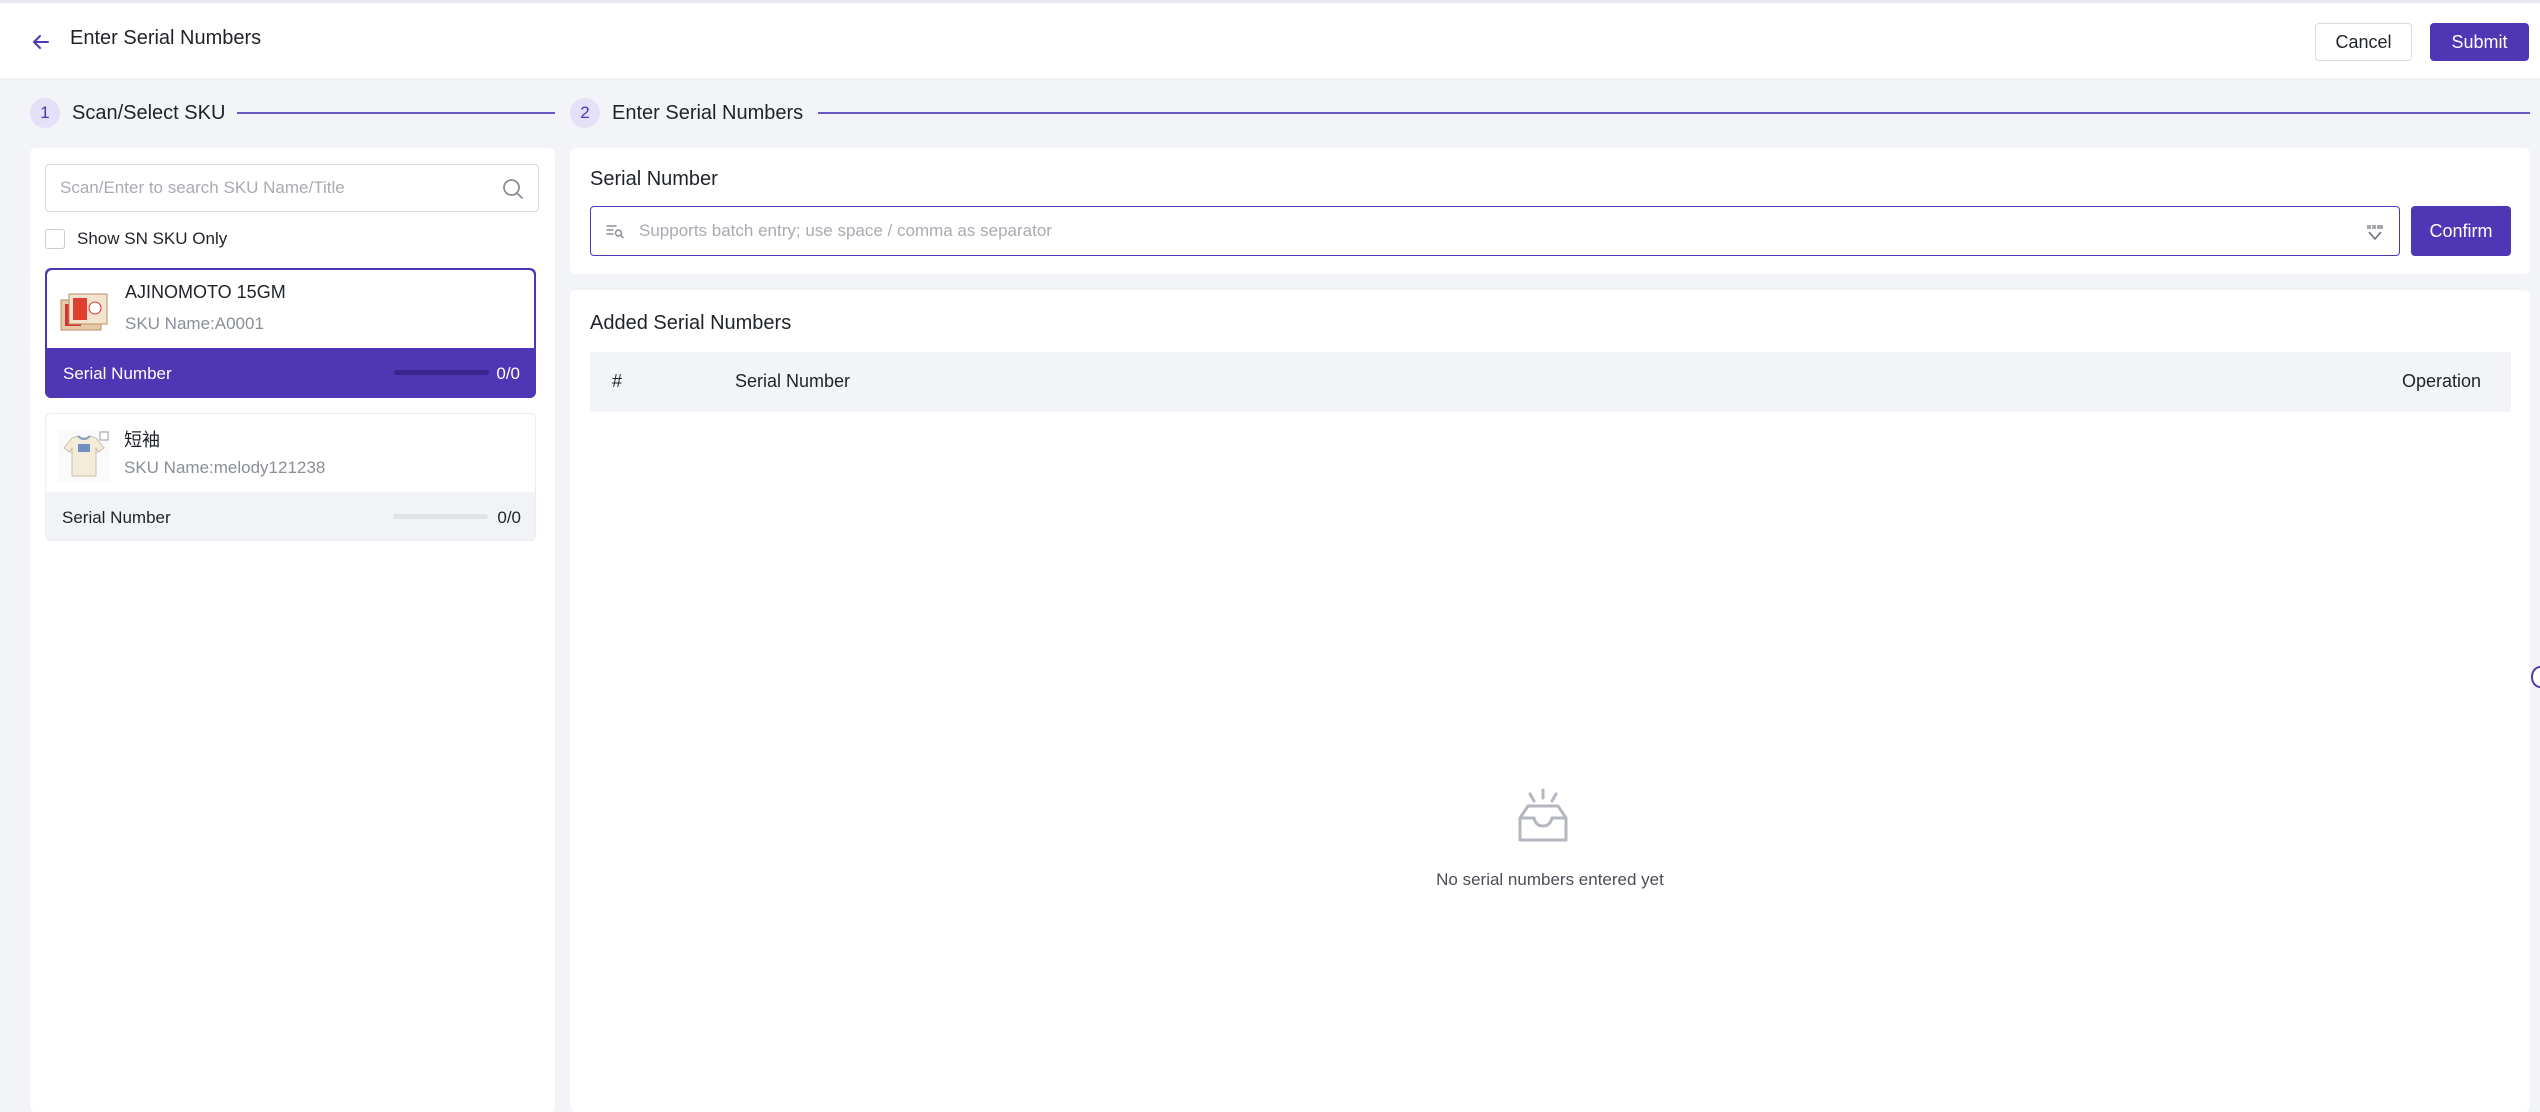 This screenshot has width=2540, height=1112. Describe the element at coordinates (1550, 879) in the screenshot. I see `empty-state-text: No serial numbers entered yet` at that location.